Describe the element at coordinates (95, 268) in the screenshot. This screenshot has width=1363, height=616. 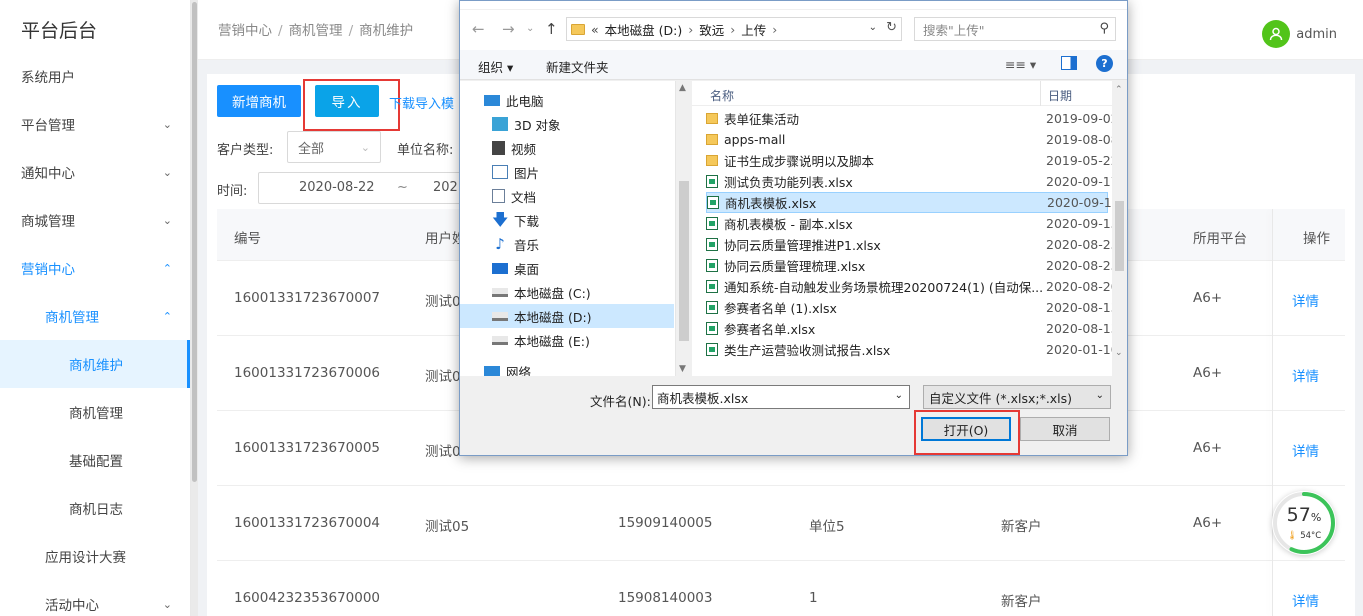
I see `sidebar-item-marketing-center: 营销中心 ⌃` at that location.